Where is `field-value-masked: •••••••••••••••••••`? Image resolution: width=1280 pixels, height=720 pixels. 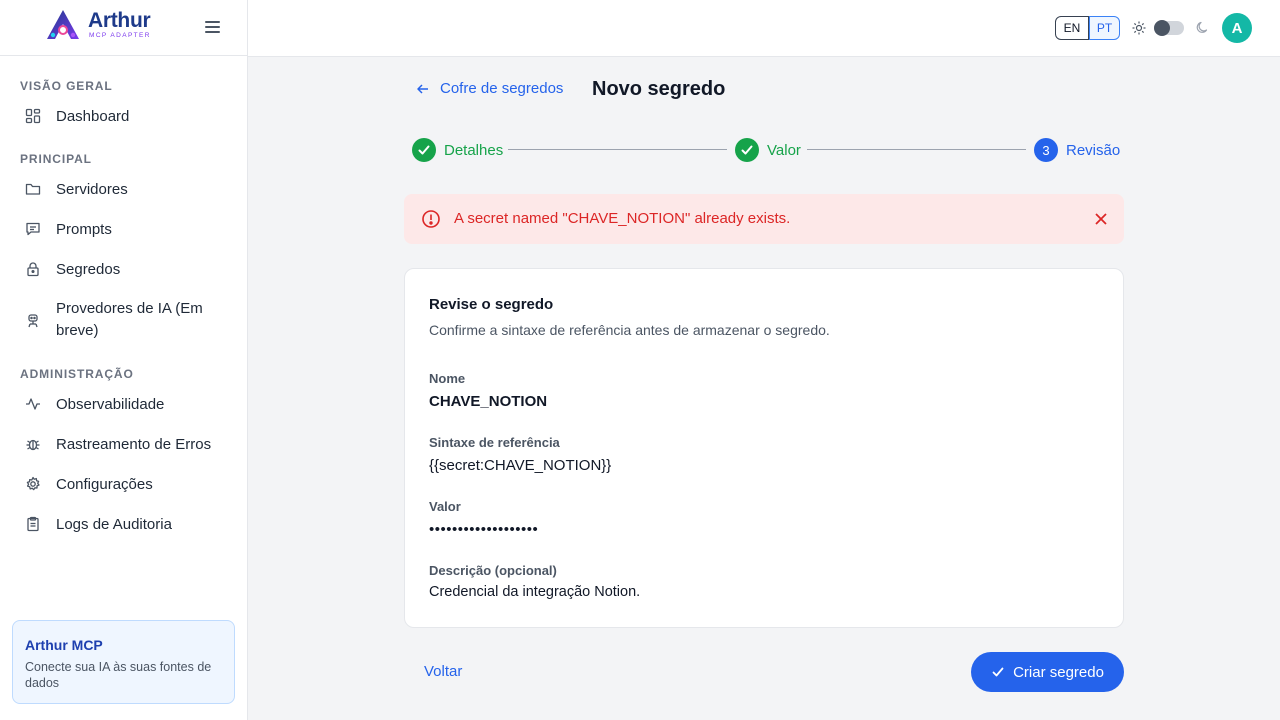 field-value-masked: ••••••••••••••••••• is located at coordinates (484, 529).